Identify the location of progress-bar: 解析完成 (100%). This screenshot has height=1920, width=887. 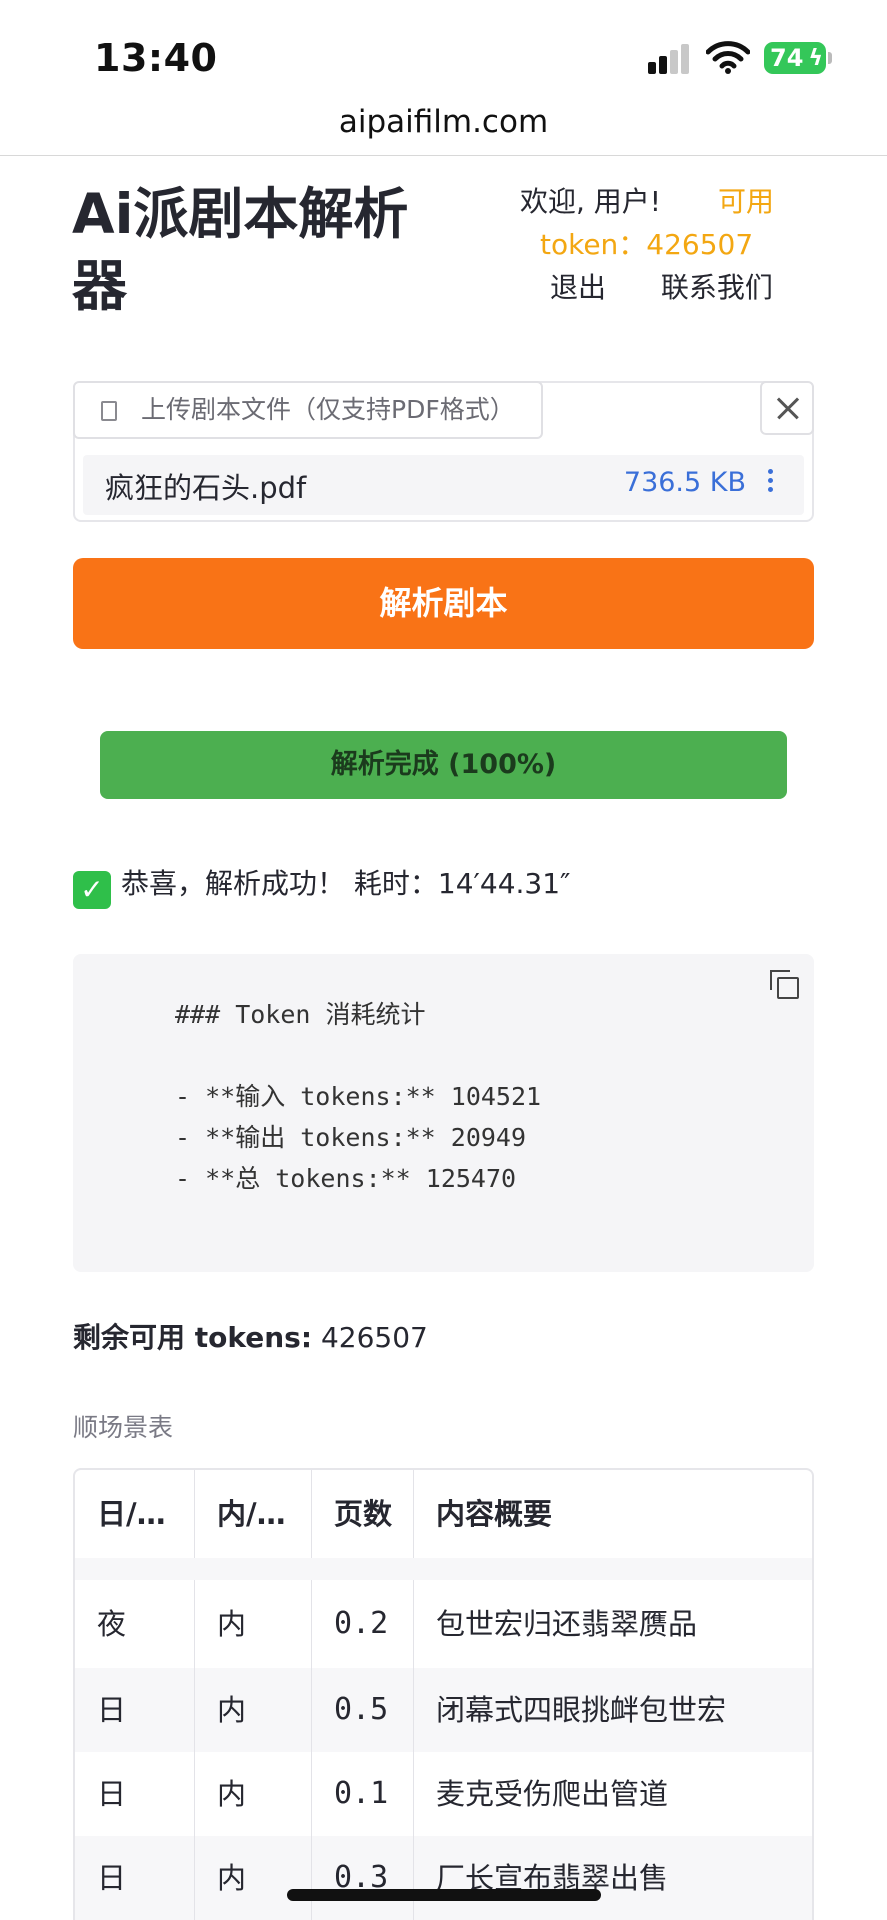
(443, 765).